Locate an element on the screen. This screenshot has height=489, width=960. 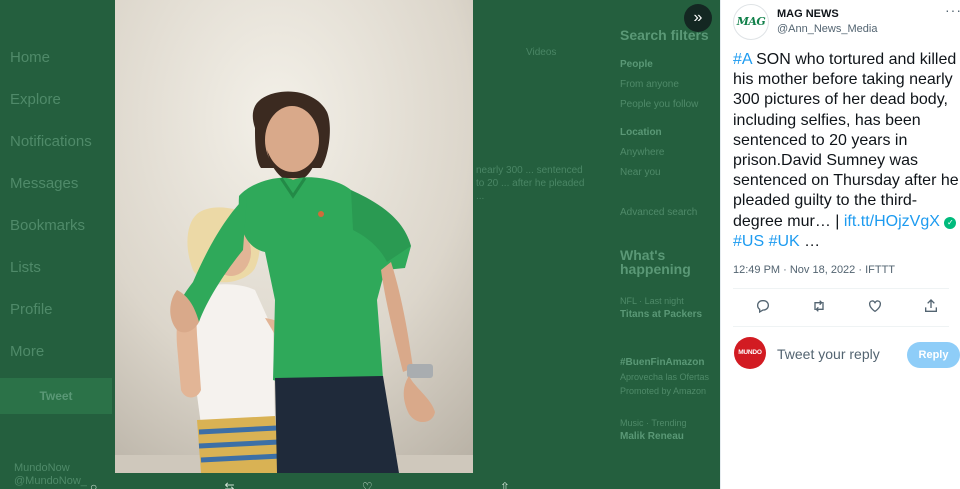
bg-account: MundoNow @MundoNow_ is located at coordinates (50, 475).